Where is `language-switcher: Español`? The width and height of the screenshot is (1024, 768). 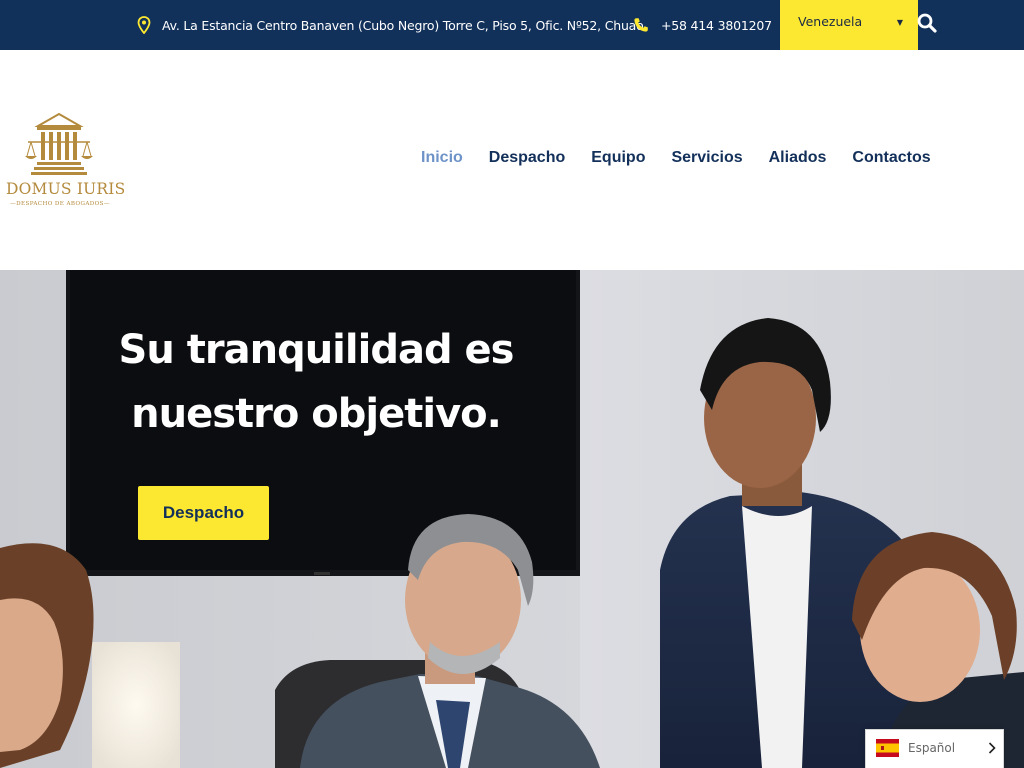 language-switcher: Español is located at coordinates (934, 748).